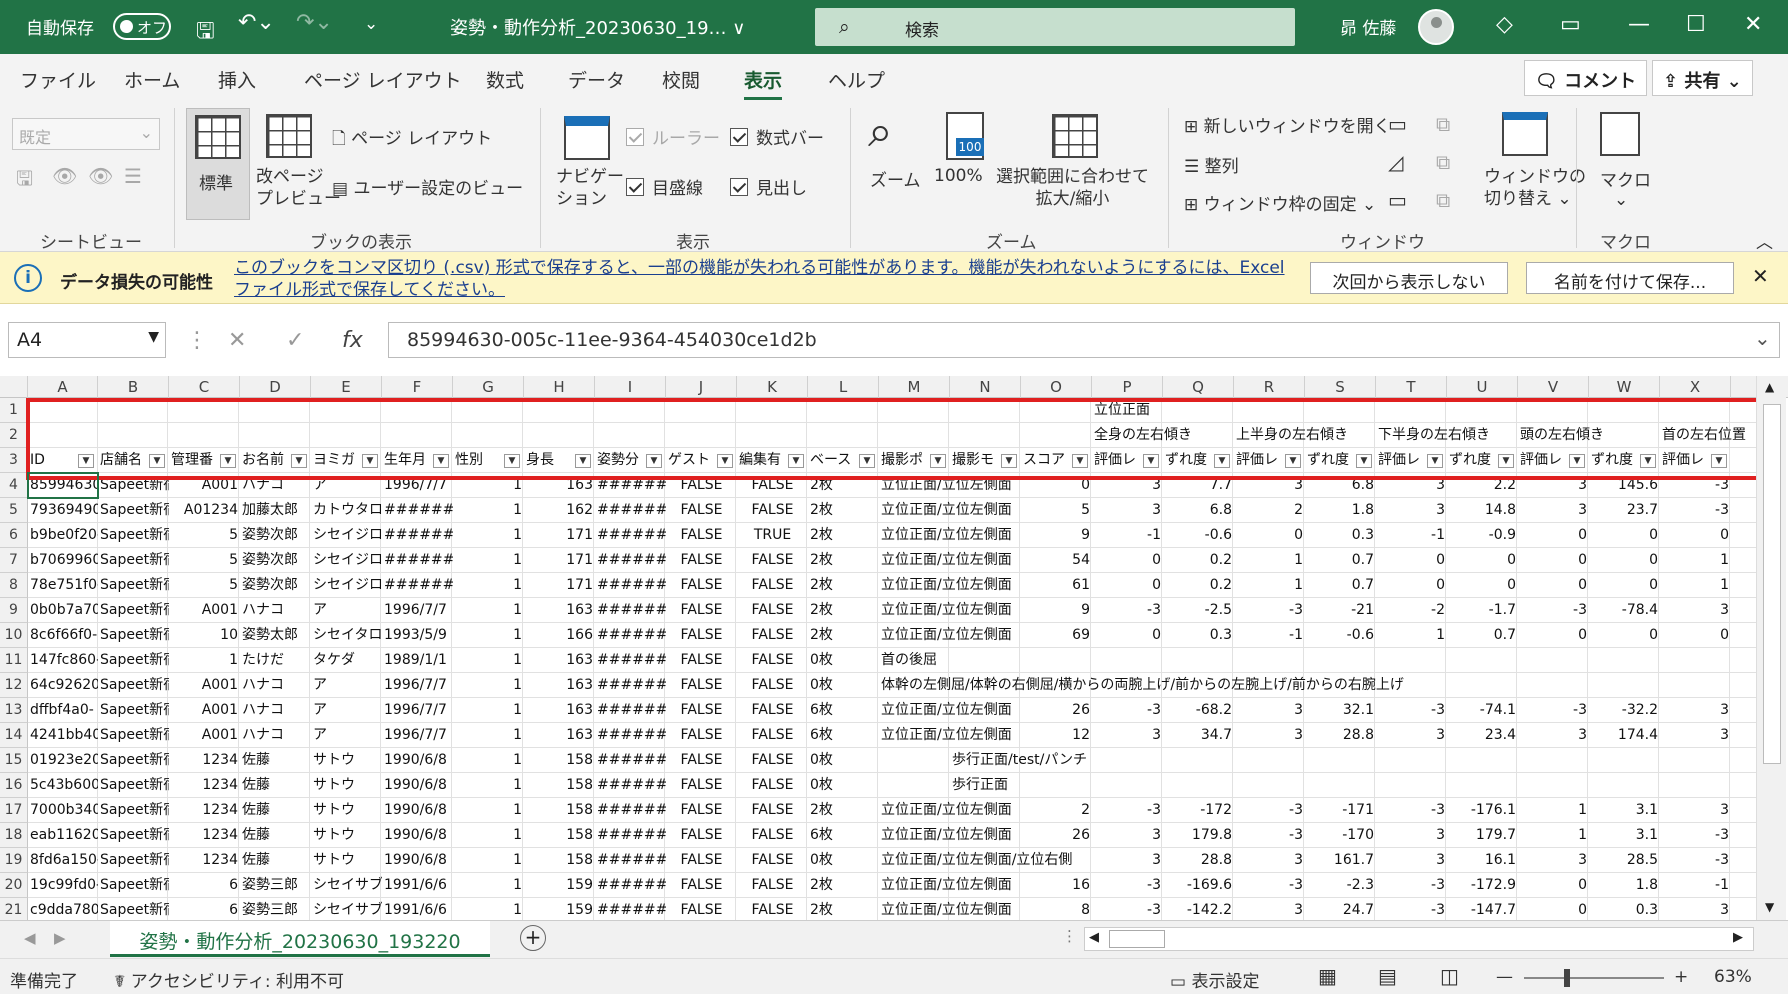 The height and width of the screenshot is (994, 1788). What do you see at coordinates (1056, 810) in the screenshot?
I see `cell-o: 2` at bounding box center [1056, 810].